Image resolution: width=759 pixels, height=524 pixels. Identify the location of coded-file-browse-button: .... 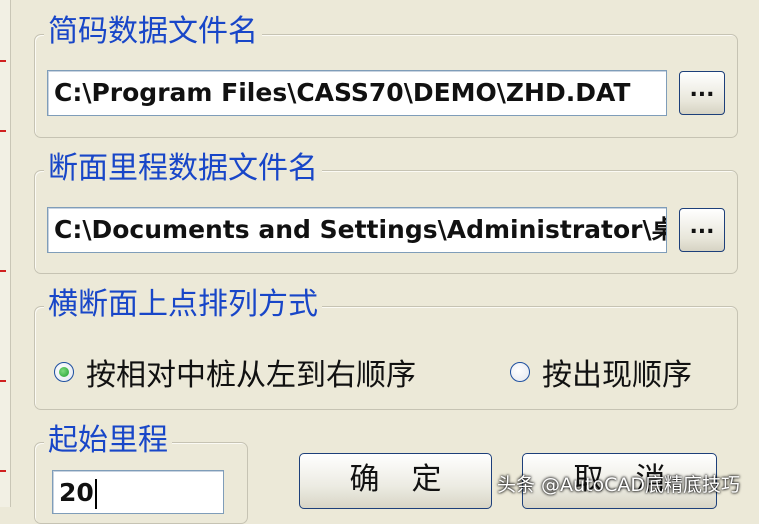
(702, 93).